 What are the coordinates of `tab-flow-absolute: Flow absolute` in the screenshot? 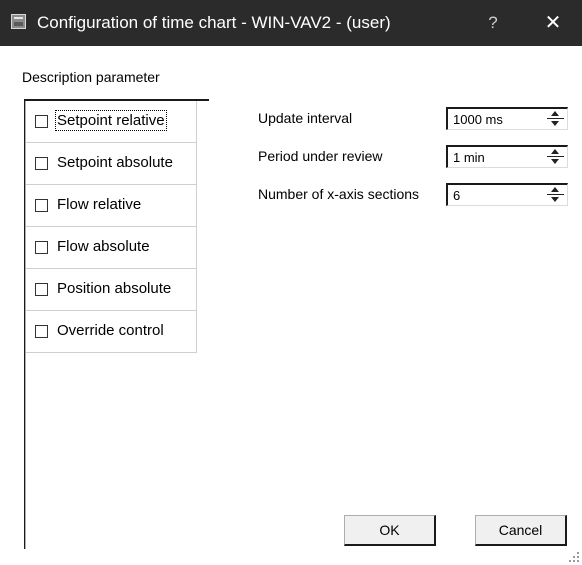 It's located at (111, 248).